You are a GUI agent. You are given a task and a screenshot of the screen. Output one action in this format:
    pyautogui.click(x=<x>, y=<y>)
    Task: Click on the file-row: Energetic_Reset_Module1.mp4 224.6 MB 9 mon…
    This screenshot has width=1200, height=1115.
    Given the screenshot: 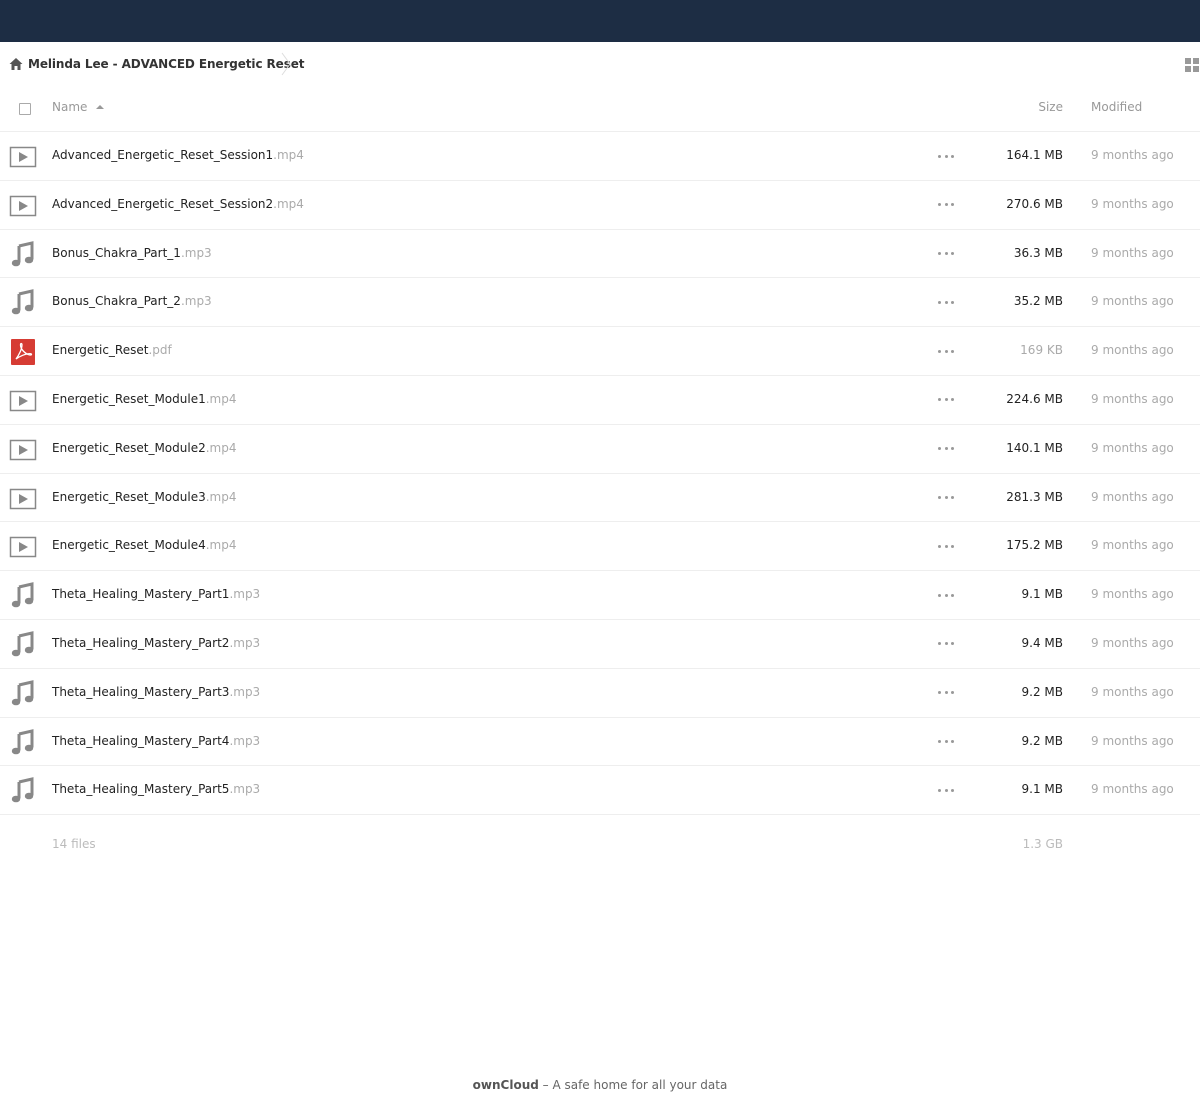 What is the action you would take?
    pyautogui.click(x=600, y=400)
    